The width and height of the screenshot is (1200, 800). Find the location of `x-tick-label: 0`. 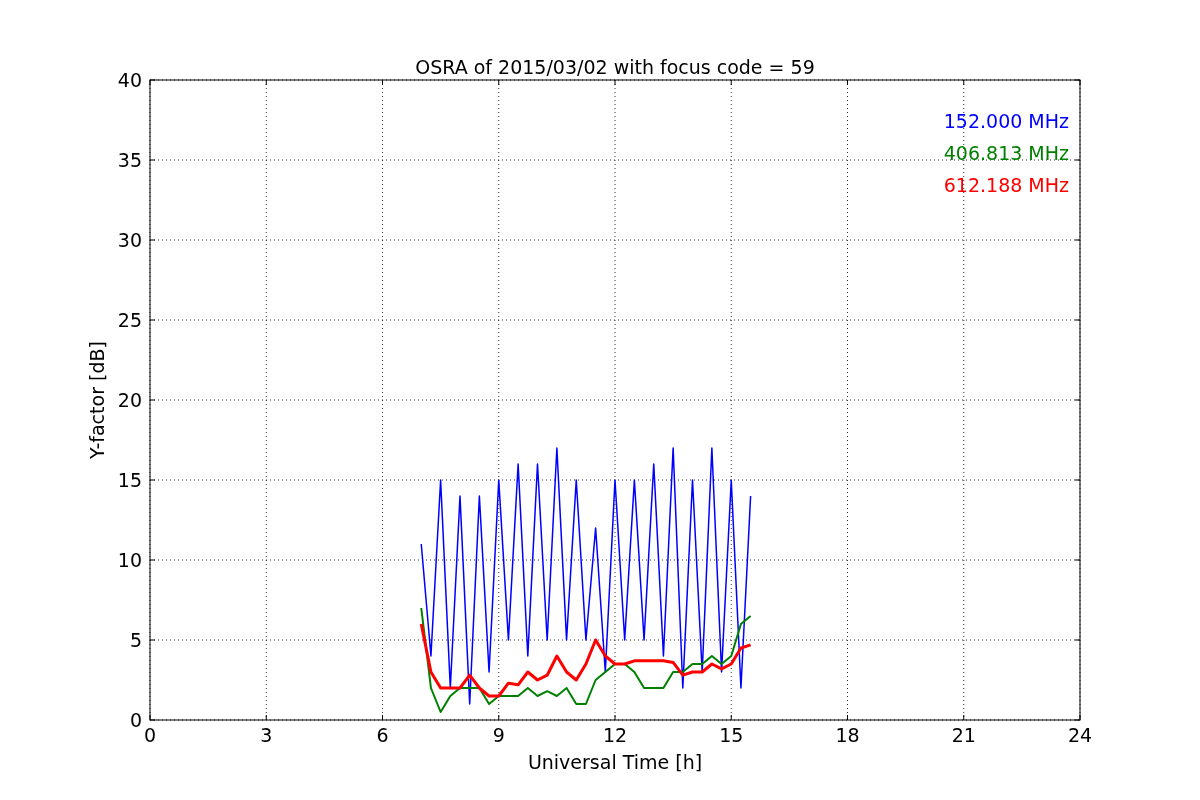

x-tick-label: 0 is located at coordinates (150, 735).